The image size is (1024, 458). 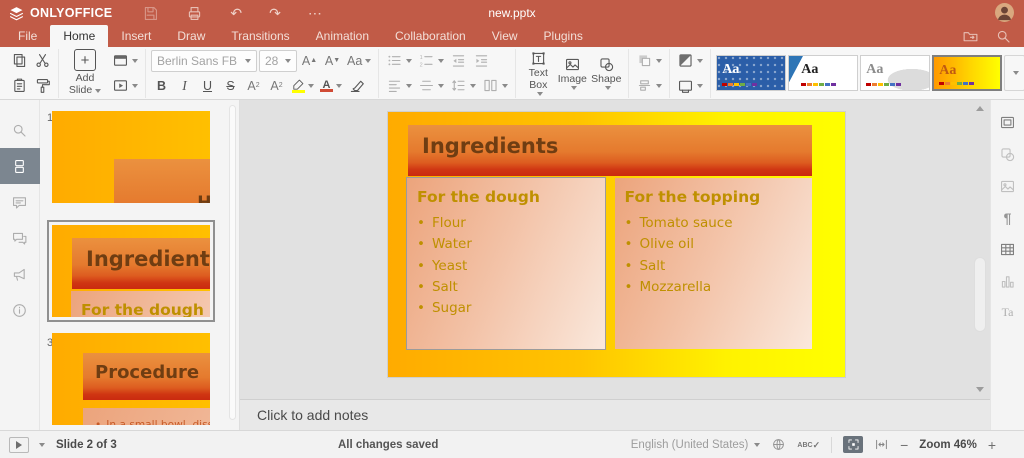 What do you see at coordinates (1004, 12) in the screenshot?
I see `user-avatar` at bounding box center [1004, 12].